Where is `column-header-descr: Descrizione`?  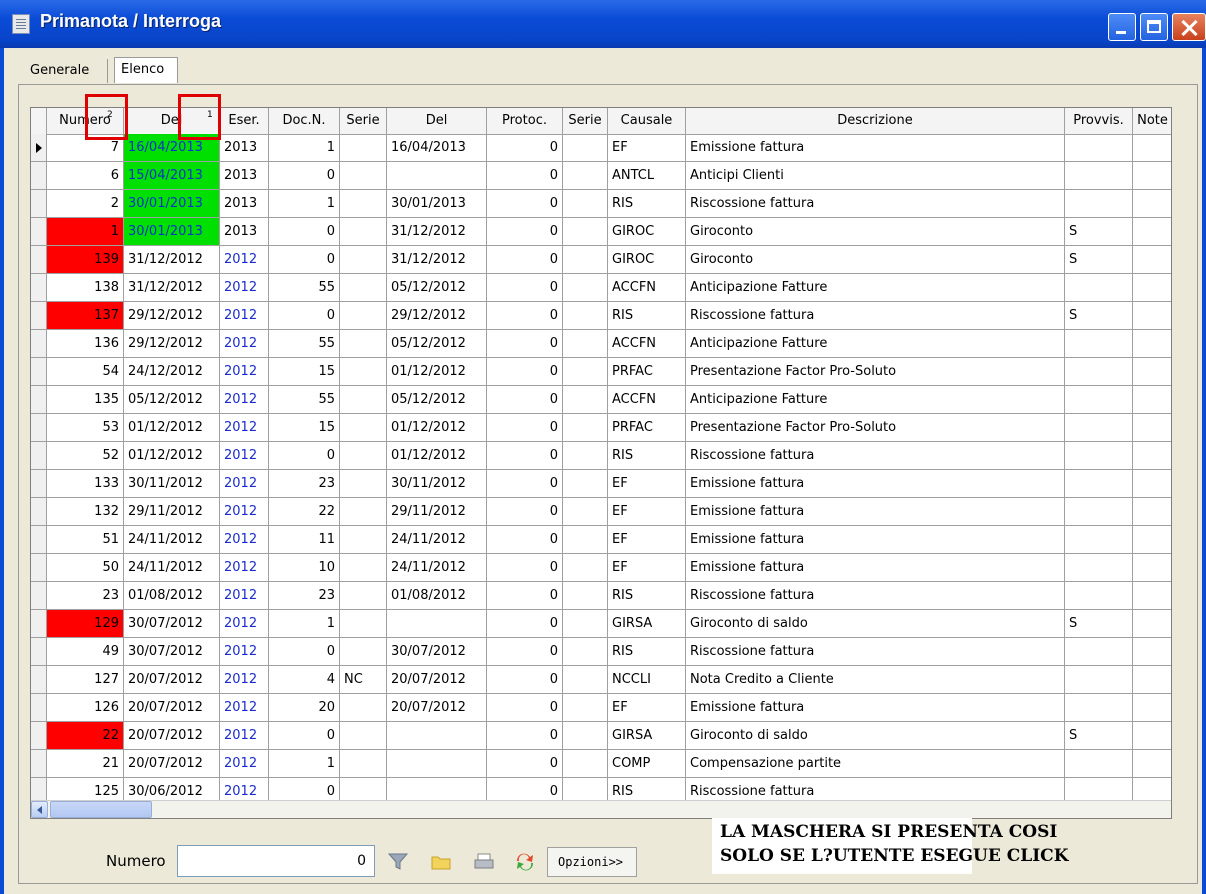
column-header-descr: Descrizione is located at coordinates (875, 121).